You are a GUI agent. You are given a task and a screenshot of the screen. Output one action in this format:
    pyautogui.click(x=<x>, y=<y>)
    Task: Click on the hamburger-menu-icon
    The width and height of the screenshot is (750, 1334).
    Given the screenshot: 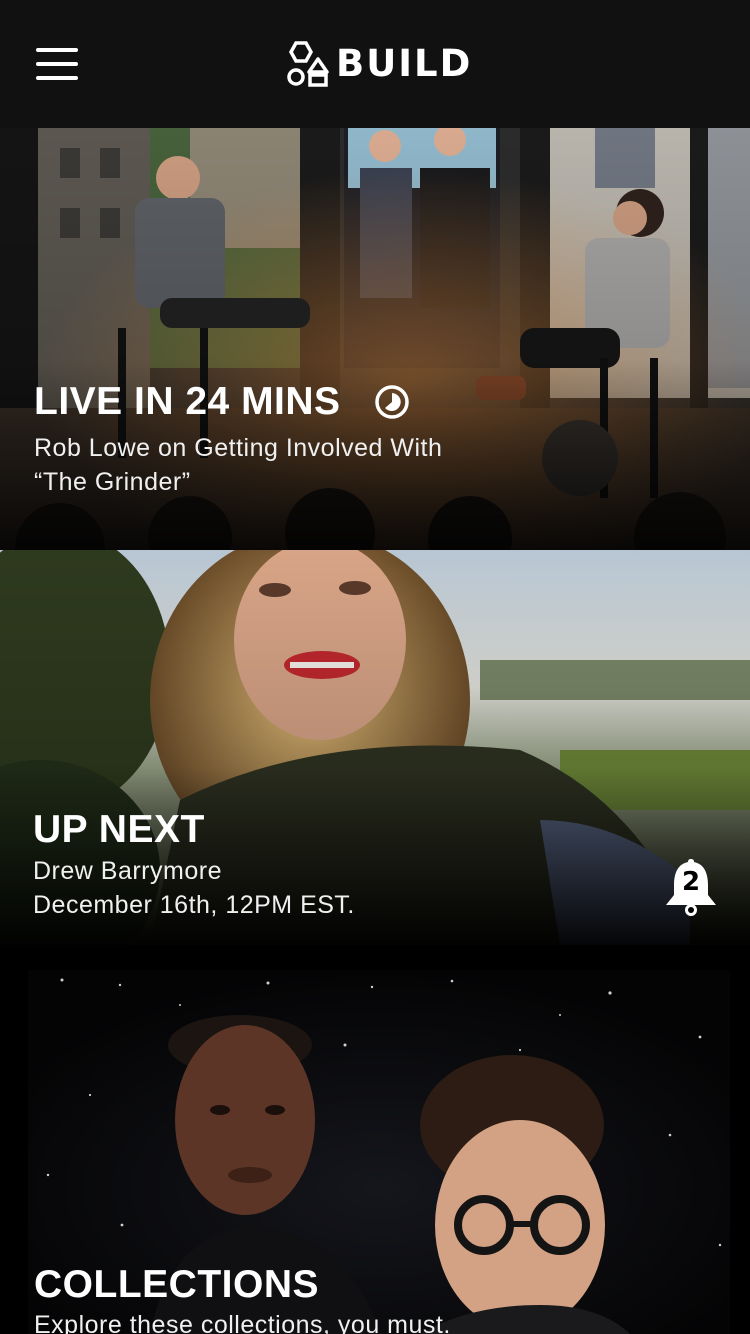 What is the action you would take?
    pyautogui.click(x=57, y=65)
    